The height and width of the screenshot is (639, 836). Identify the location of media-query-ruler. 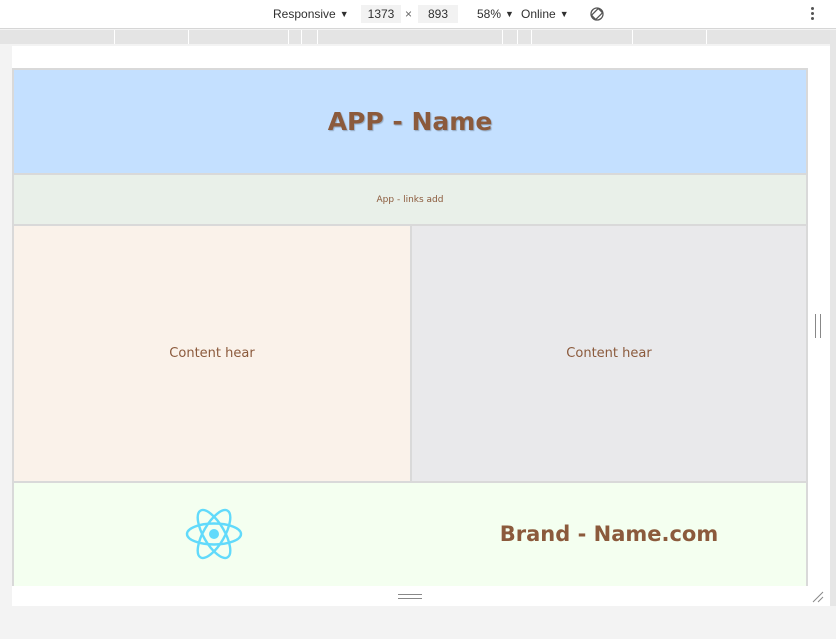
(415, 37).